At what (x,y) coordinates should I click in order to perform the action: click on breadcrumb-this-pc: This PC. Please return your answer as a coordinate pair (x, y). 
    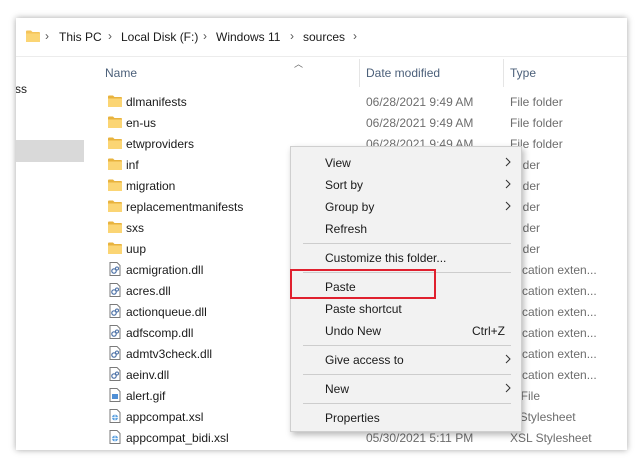
    Looking at the image, I should click on (80, 37).